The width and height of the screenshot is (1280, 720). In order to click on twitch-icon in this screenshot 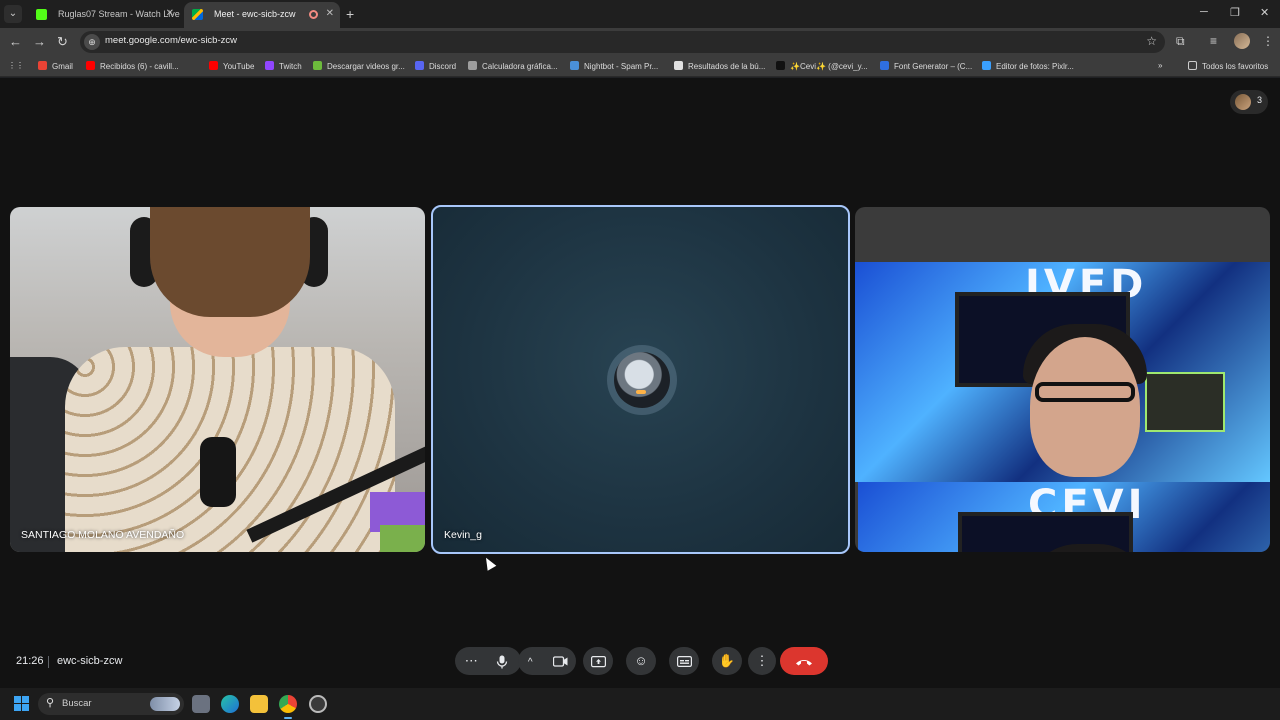, I will do `click(269, 65)`.